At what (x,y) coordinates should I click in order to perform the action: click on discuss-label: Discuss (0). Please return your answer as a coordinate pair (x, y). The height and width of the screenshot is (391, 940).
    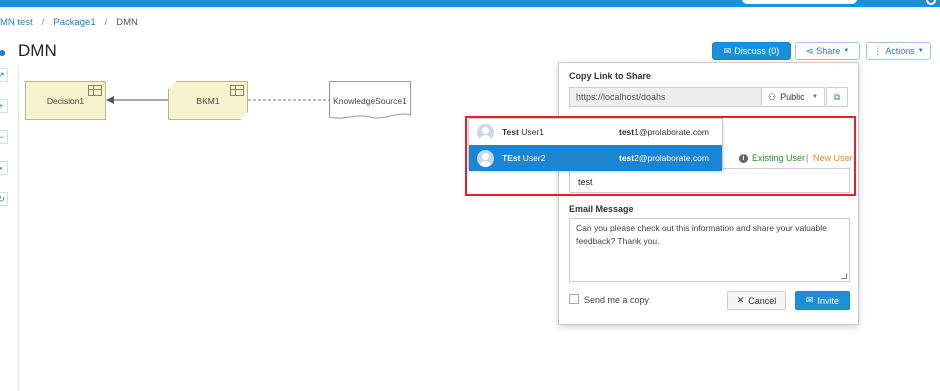
    Looking at the image, I should click on (757, 51).